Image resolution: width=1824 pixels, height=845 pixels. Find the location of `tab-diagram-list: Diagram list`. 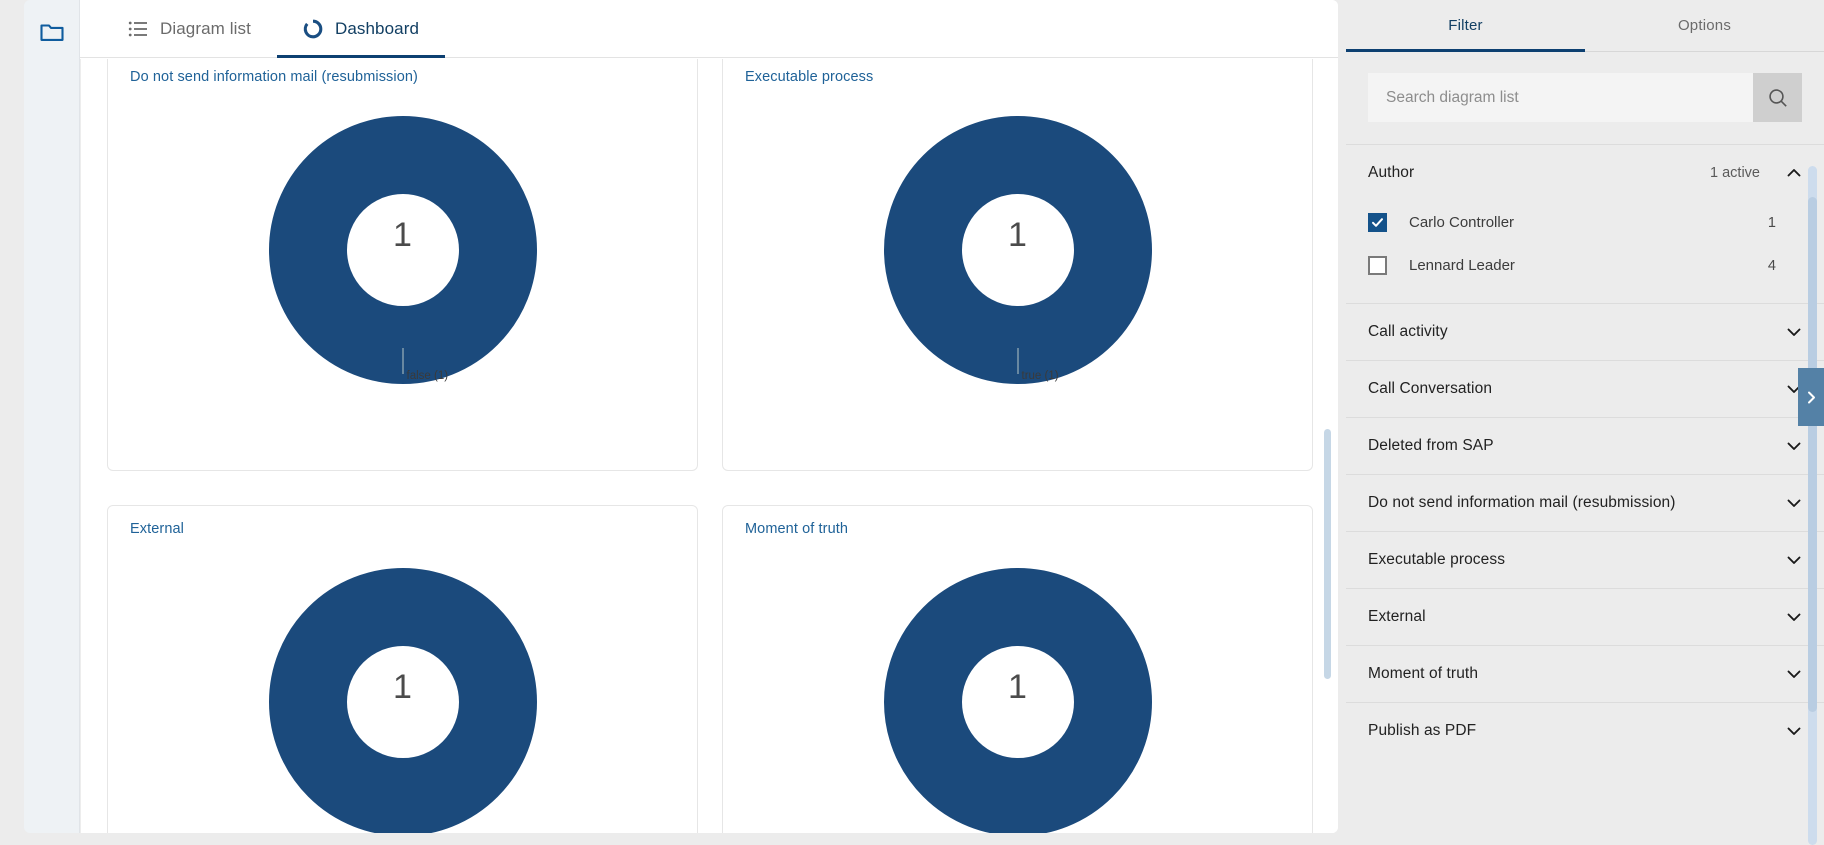

tab-diagram-list: Diagram list is located at coordinates (189, 28).